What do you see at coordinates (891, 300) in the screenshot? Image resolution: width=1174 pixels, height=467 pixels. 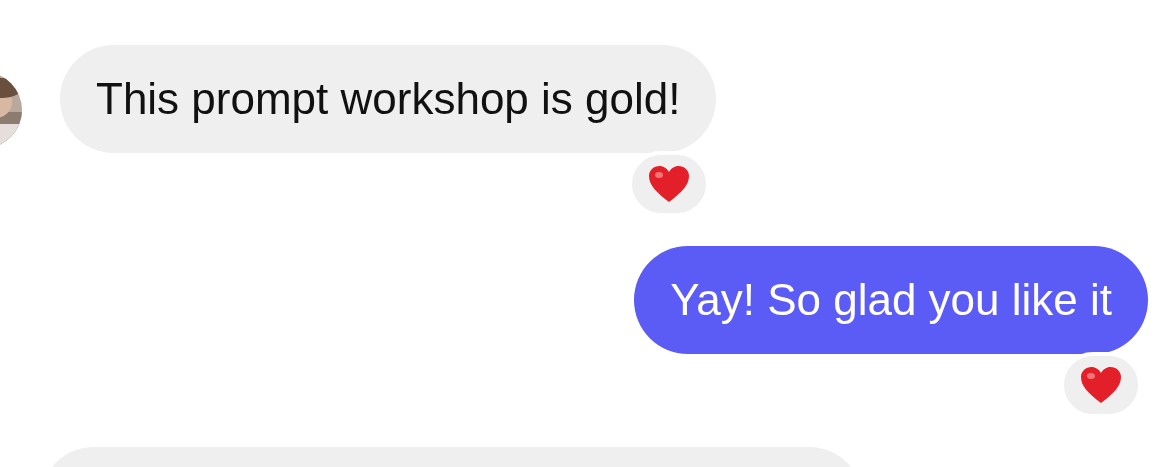 I see `message-bubble: Yay! So glad you like it` at bounding box center [891, 300].